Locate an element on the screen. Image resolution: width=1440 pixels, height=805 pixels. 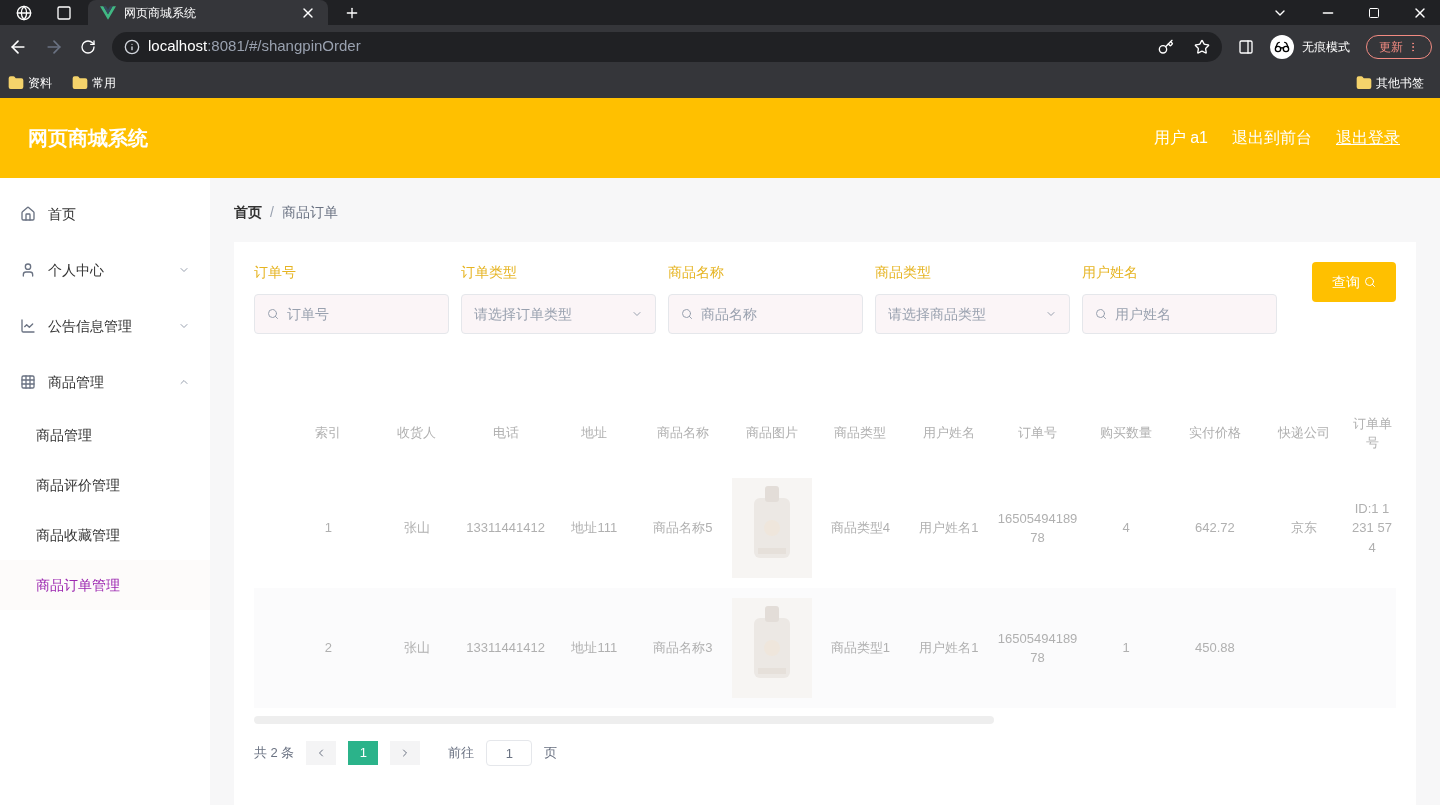
reload-icon is located at coordinates (88, 46).